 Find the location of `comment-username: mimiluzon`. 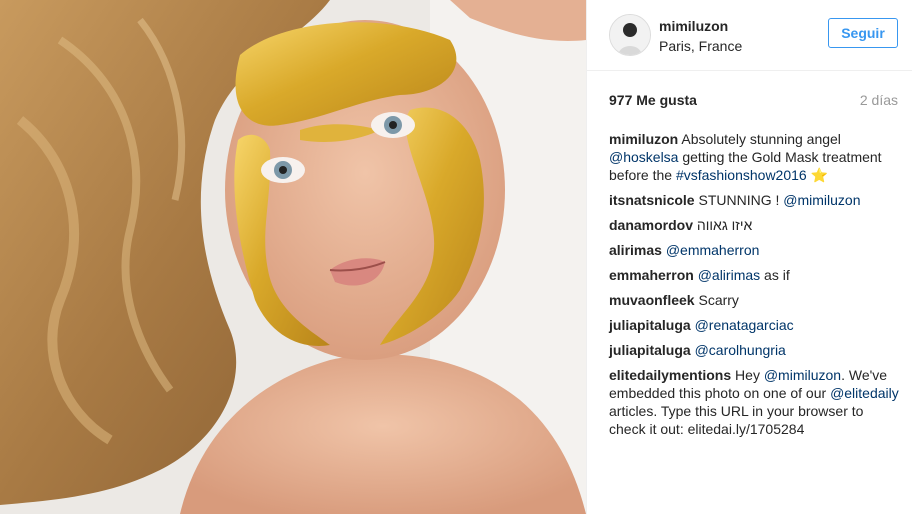

comment-username: mimiluzon is located at coordinates (643, 139).